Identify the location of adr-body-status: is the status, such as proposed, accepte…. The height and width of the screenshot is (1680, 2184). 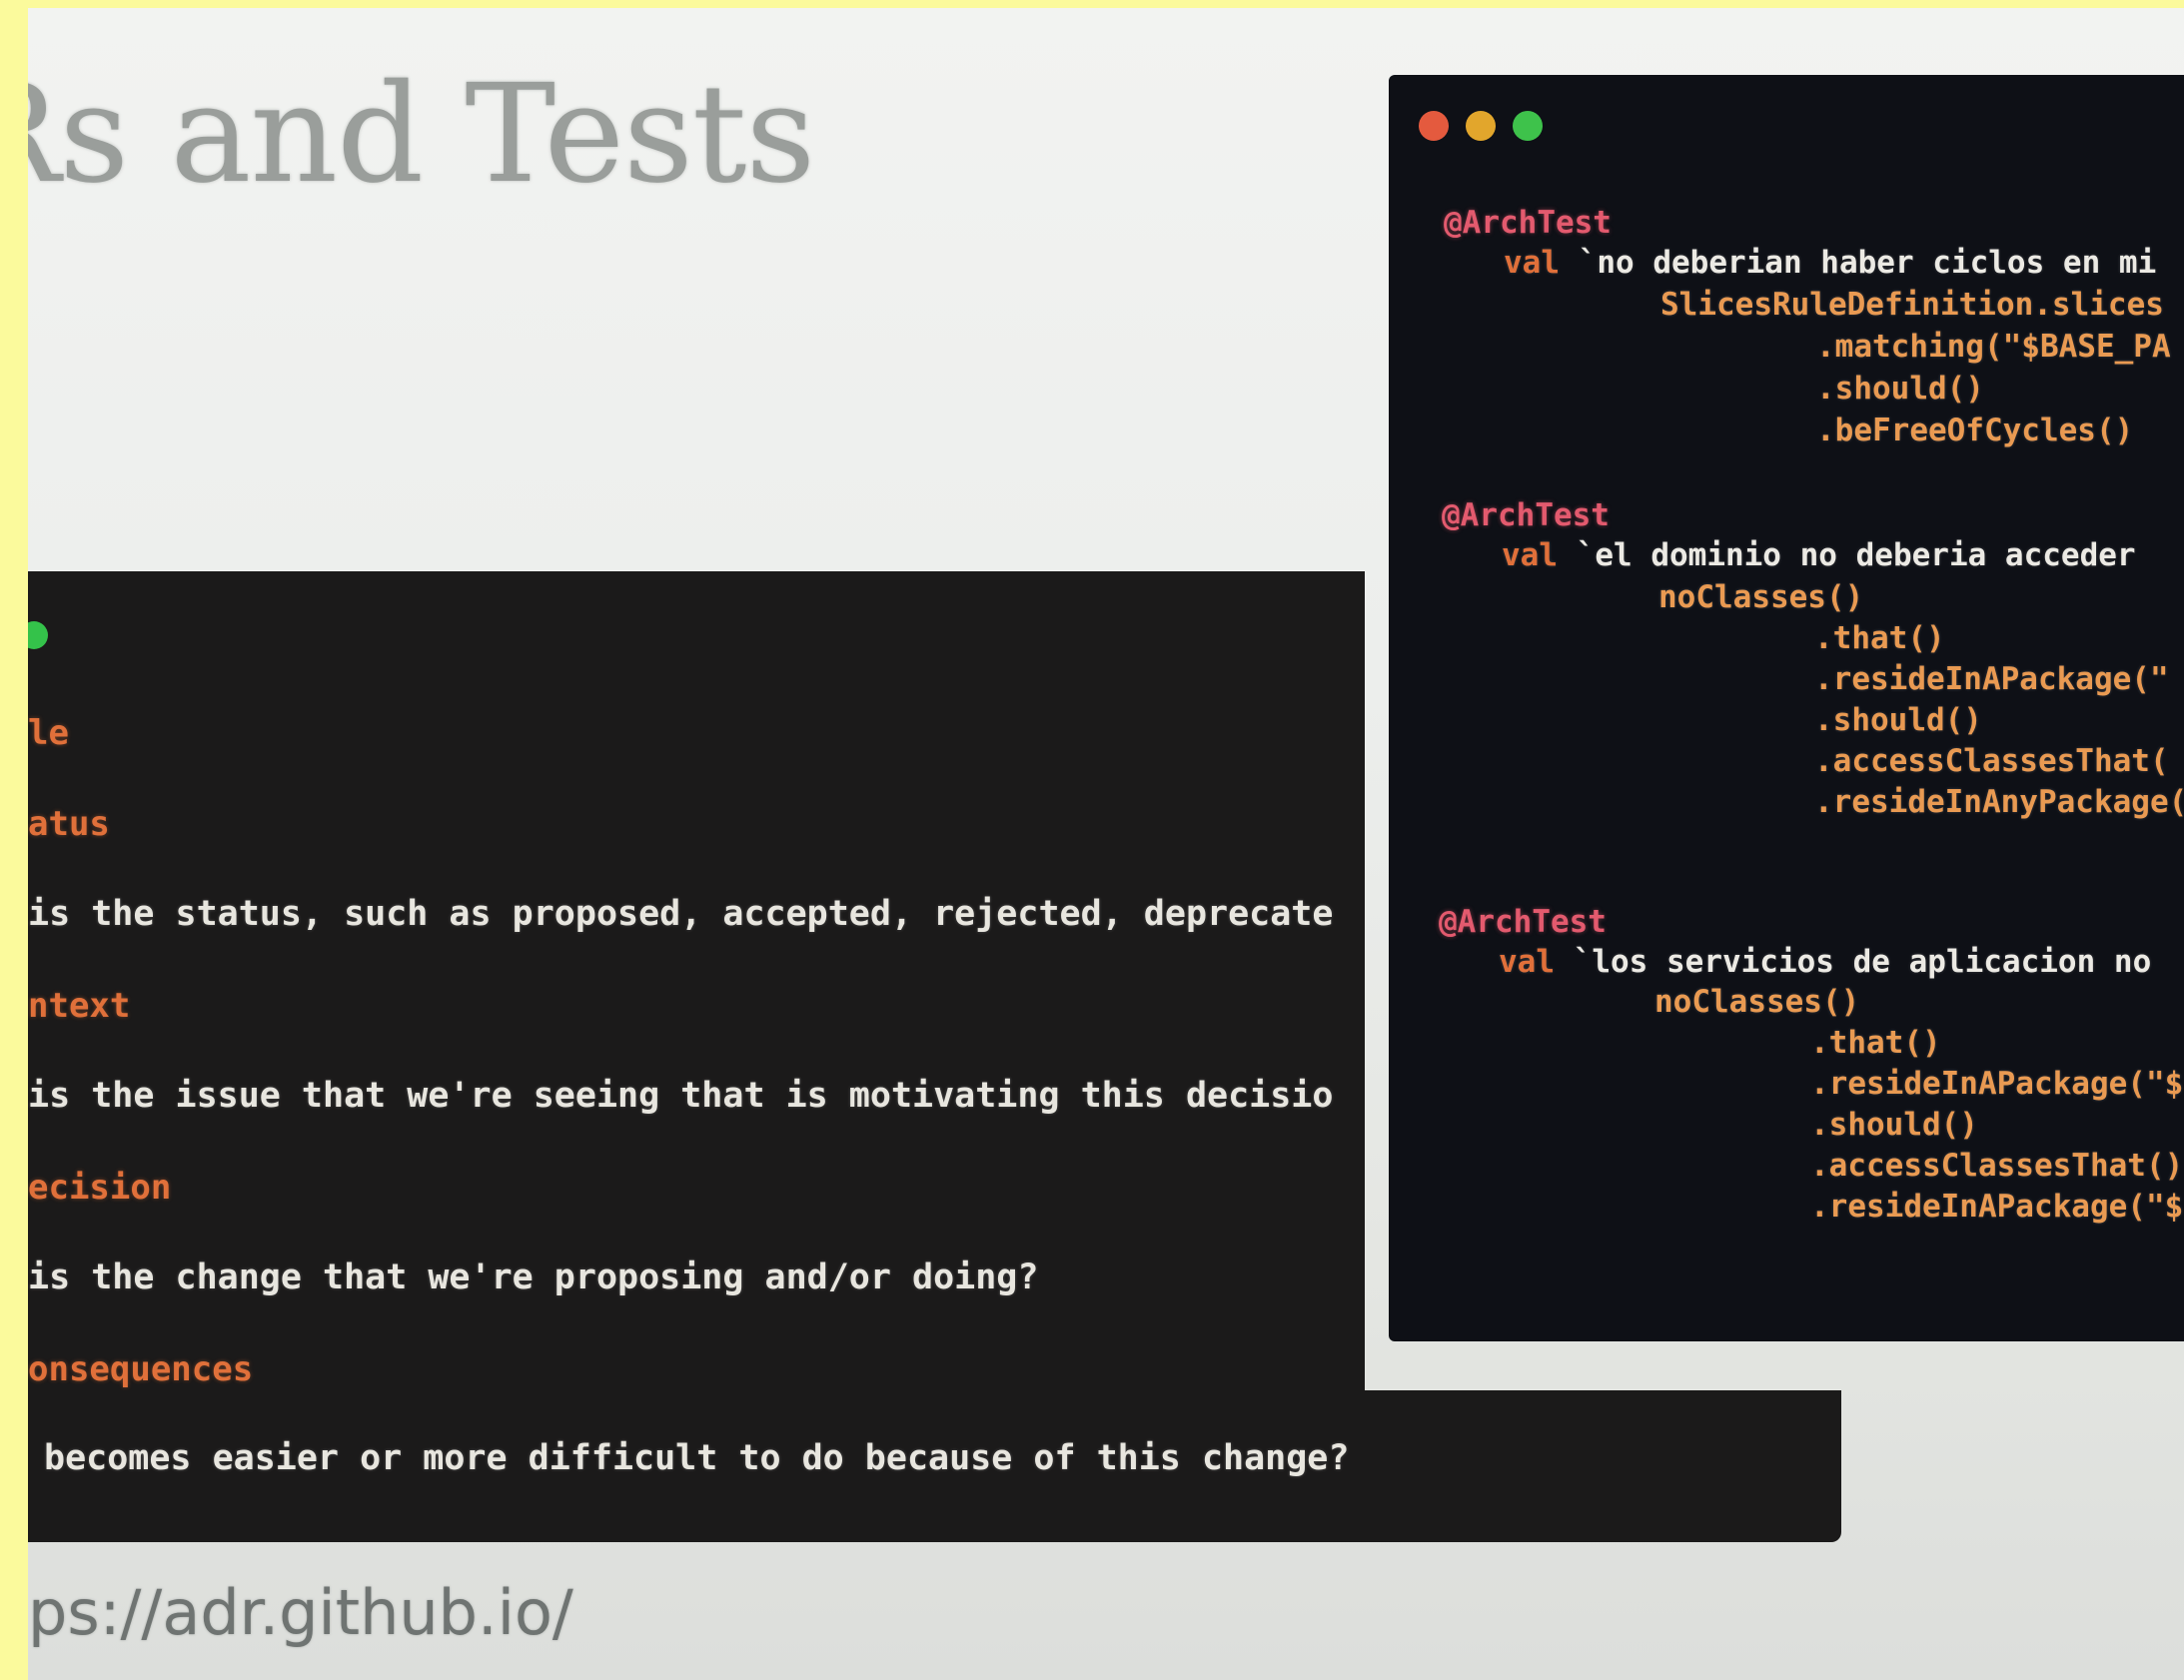
(681, 914).